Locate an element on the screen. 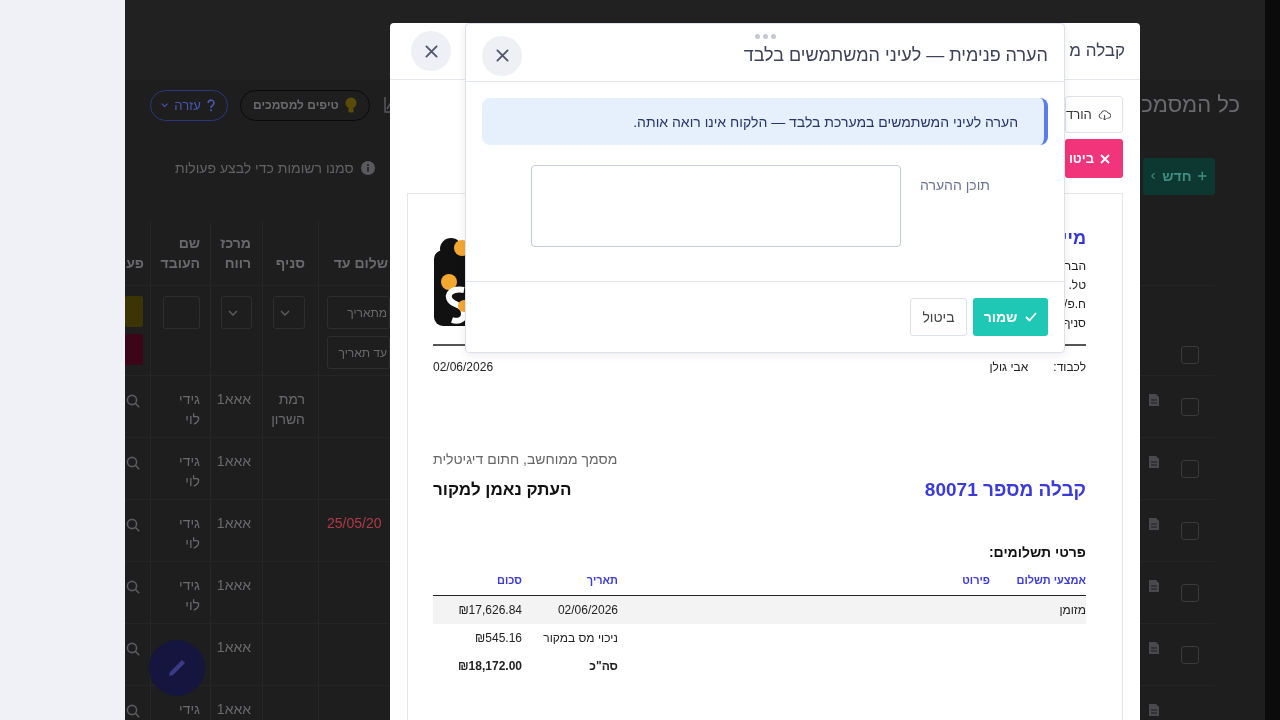  info-notice: הערה לעיני המשתמשים במערכת בלבד — הלקוח אינו רואה אותה. is located at coordinates (765, 121).